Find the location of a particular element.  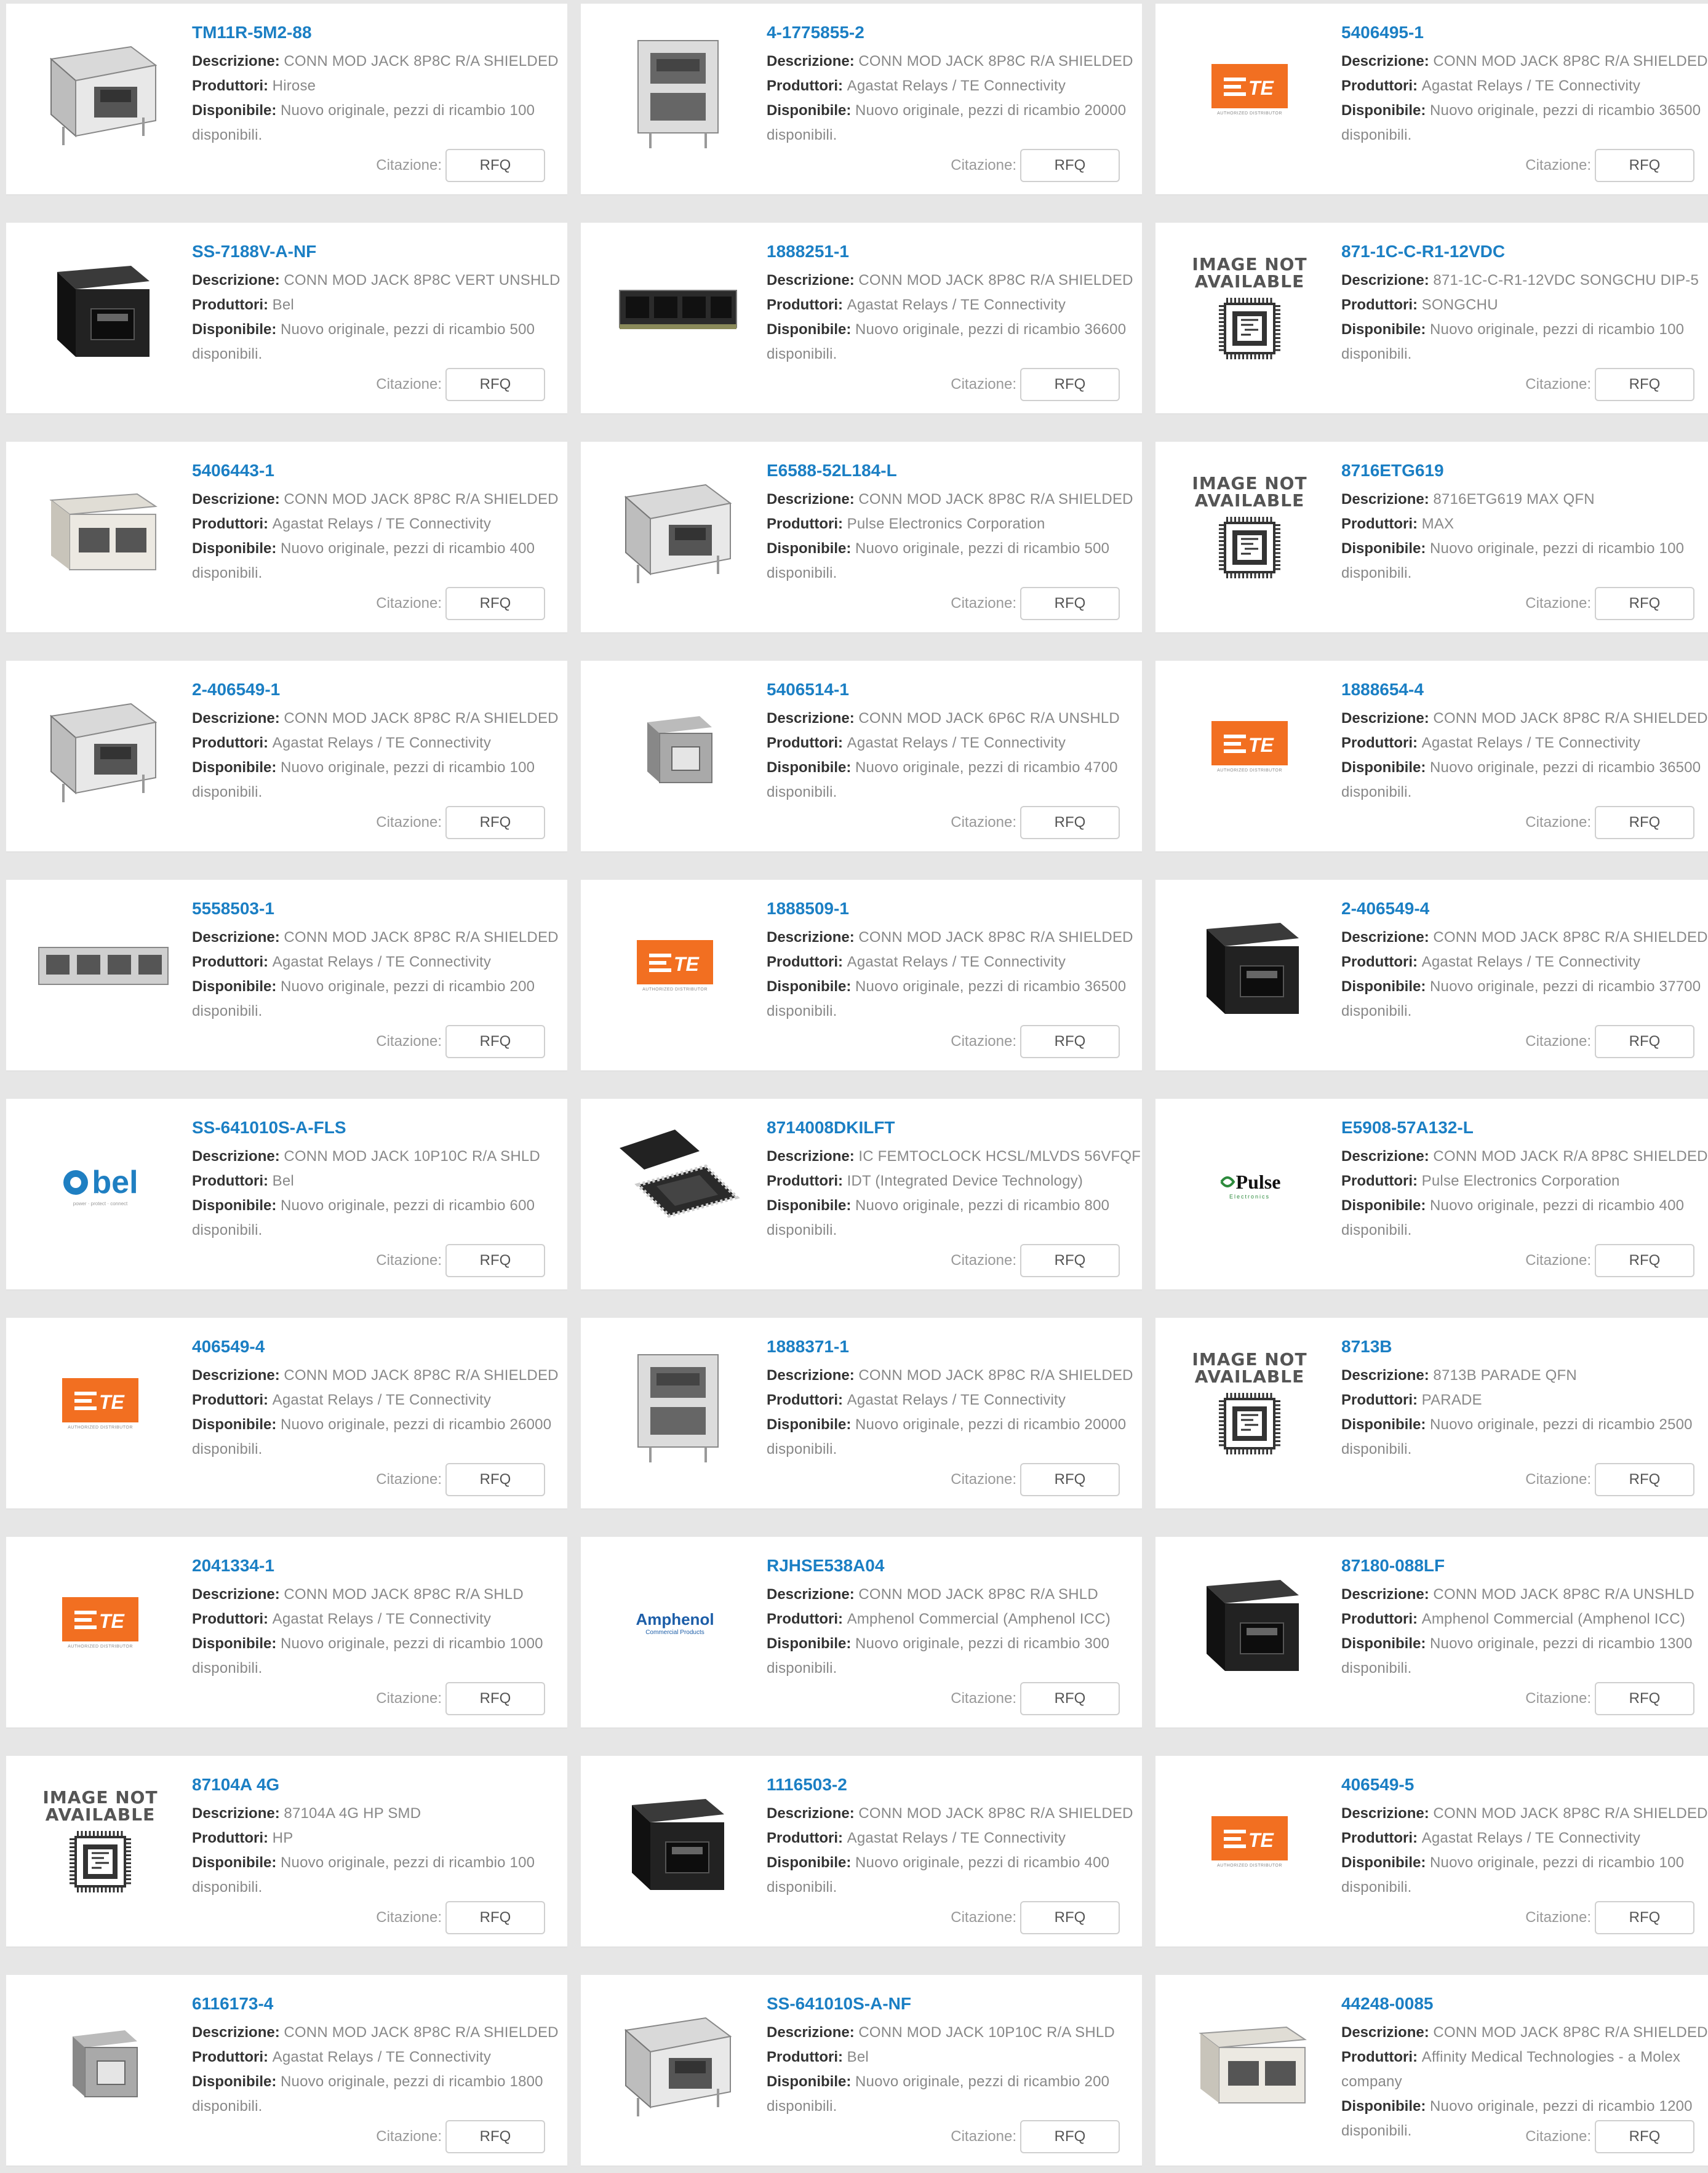

part-number-link: 2-406549-1 is located at coordinates (380, 689).